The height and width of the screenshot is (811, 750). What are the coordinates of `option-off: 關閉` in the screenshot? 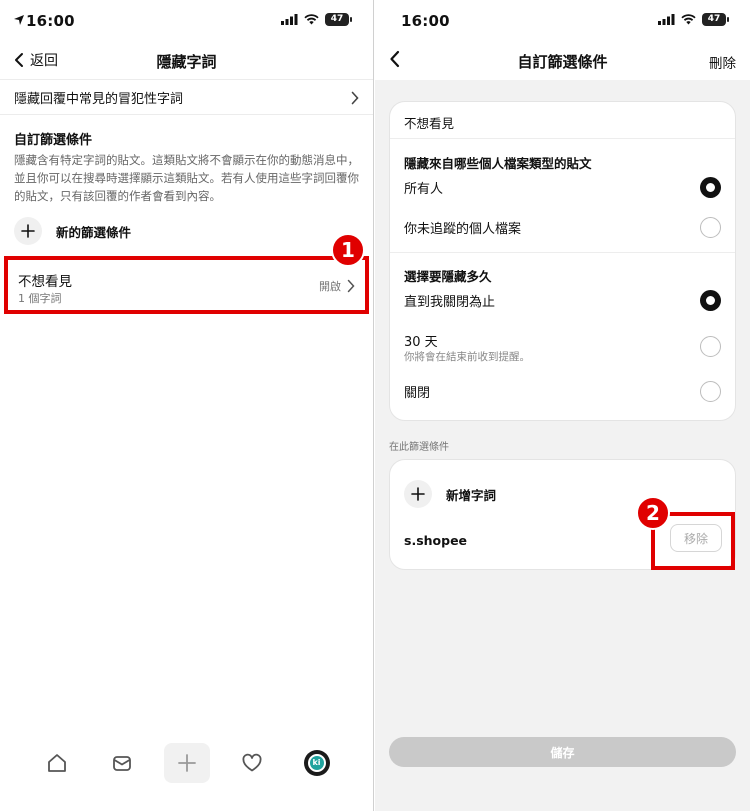 It's located at (562, 391).